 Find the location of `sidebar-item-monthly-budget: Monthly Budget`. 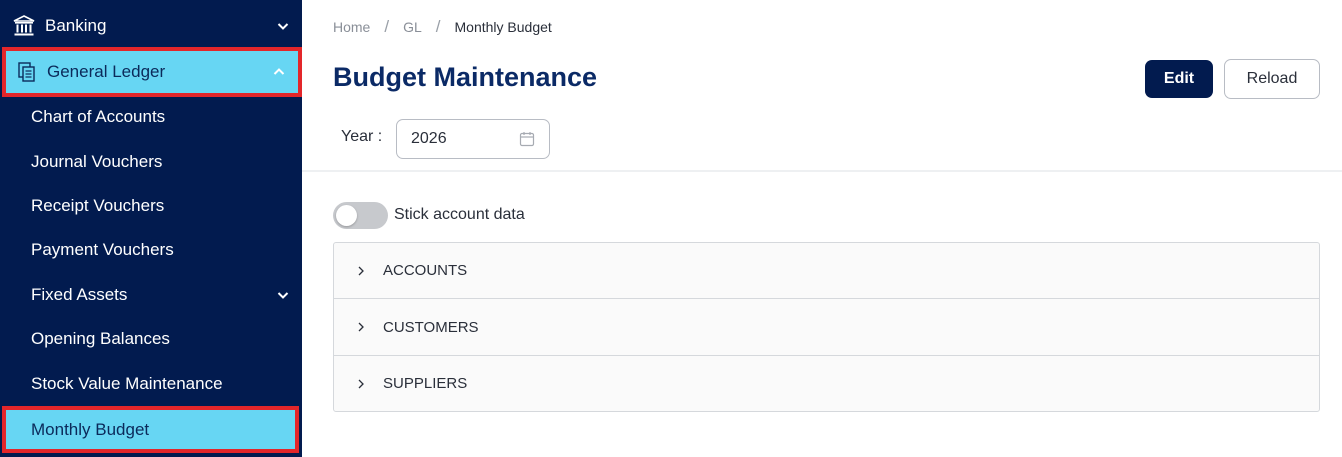

sidebar-item-monthly-budget: Monthly Budget is located at coordinates (150, 429).